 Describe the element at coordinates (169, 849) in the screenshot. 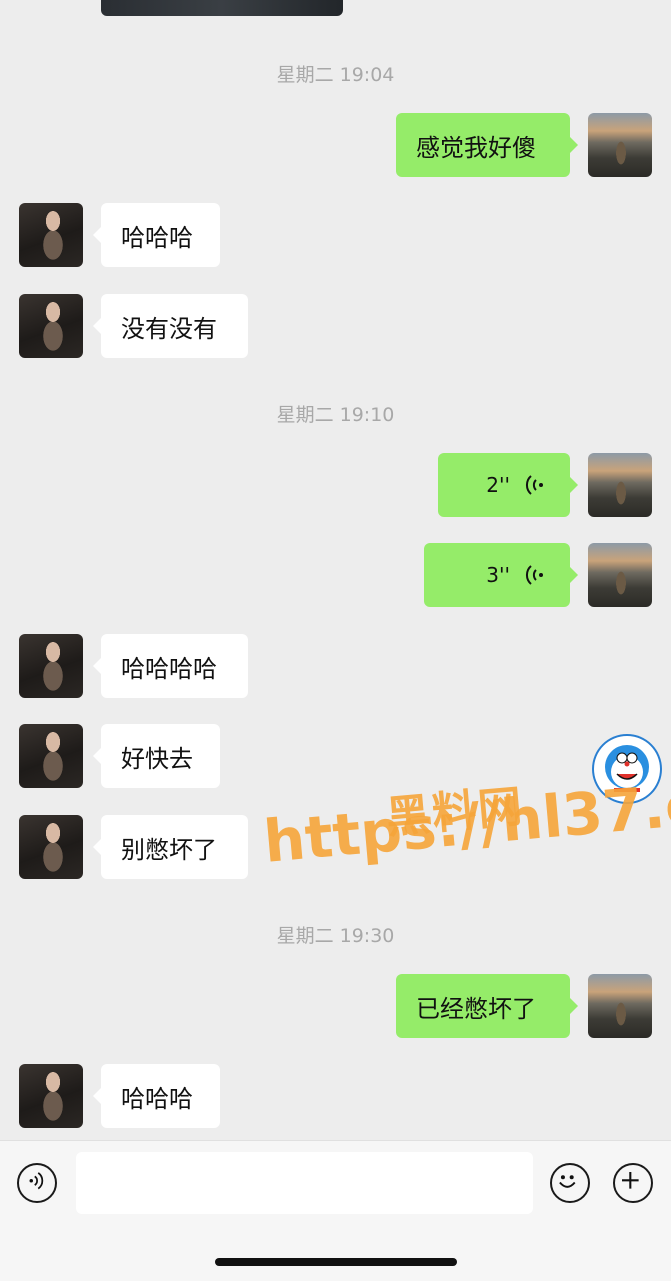

I see `message-text: 别憋坏了` at that location.